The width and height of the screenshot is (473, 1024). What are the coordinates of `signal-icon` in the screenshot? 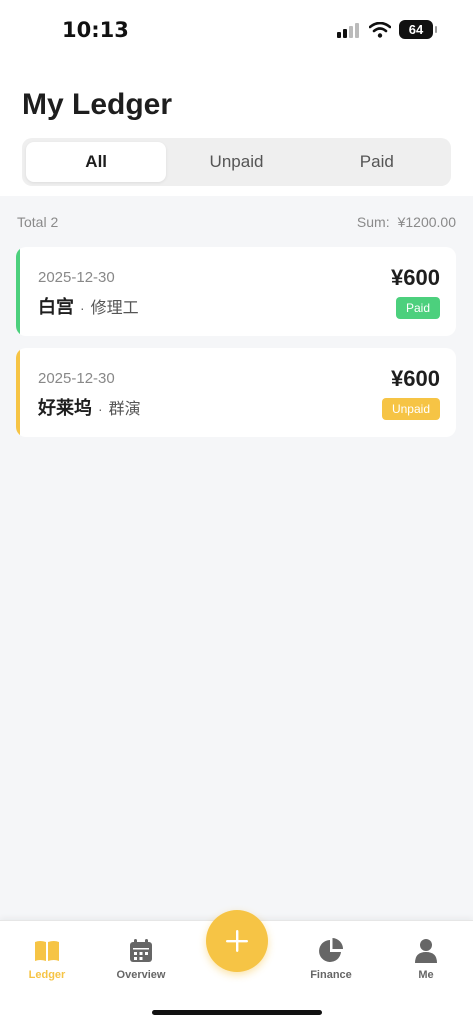 It's located at (348, 30).